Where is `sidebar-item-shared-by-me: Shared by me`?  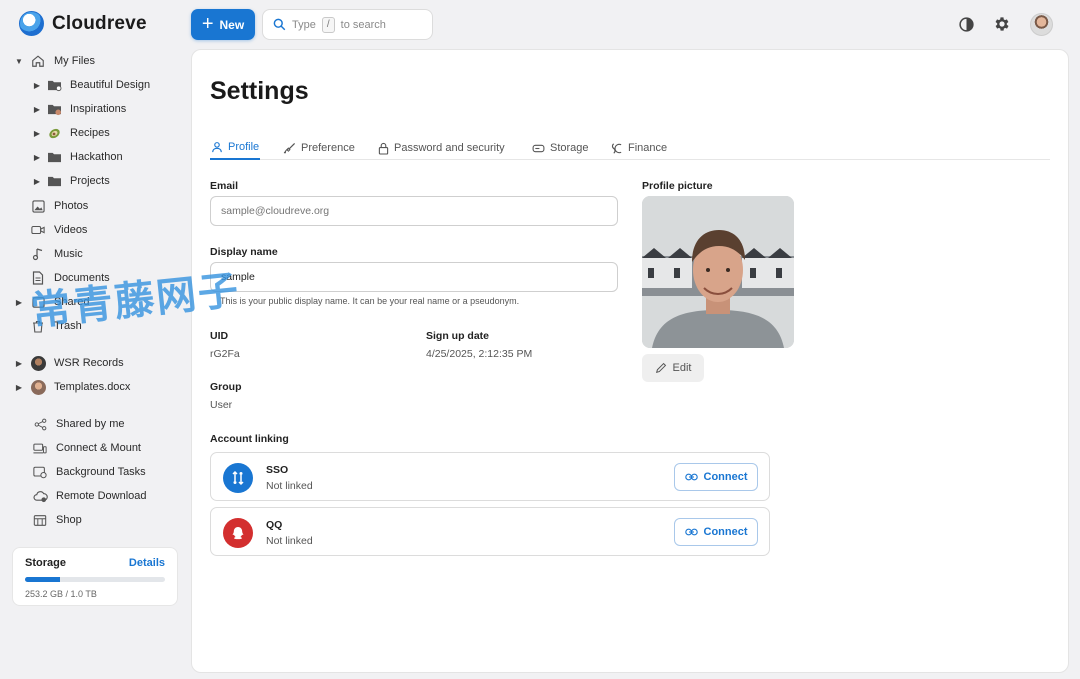 sidebar-item-shared-by-me: Shared by me is located at coordinates (78, 424).